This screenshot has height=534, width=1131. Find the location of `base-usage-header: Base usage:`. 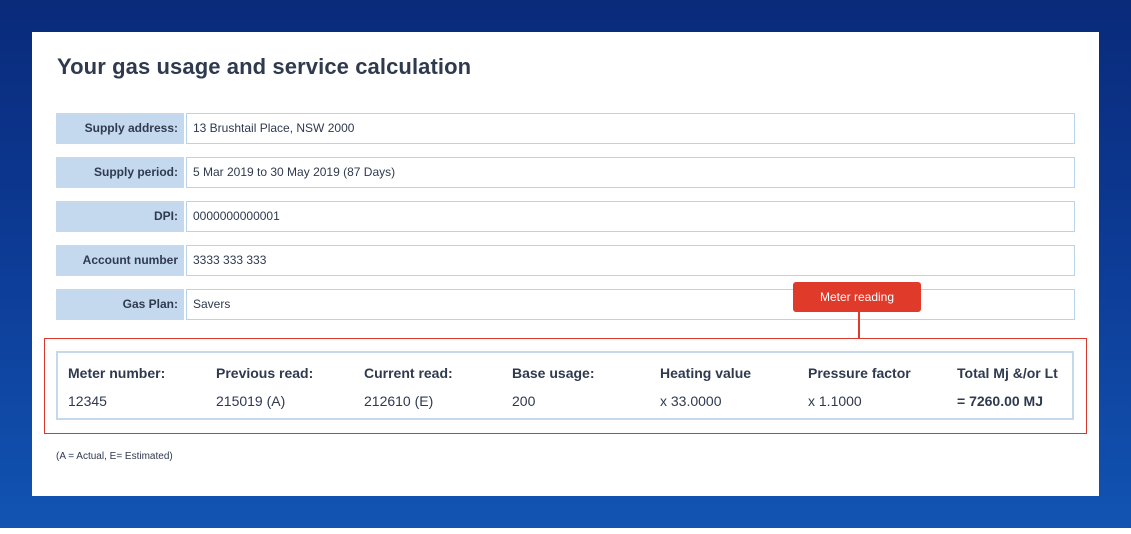

base-usage-header: Base usage: is located at coordinates (553, 373).